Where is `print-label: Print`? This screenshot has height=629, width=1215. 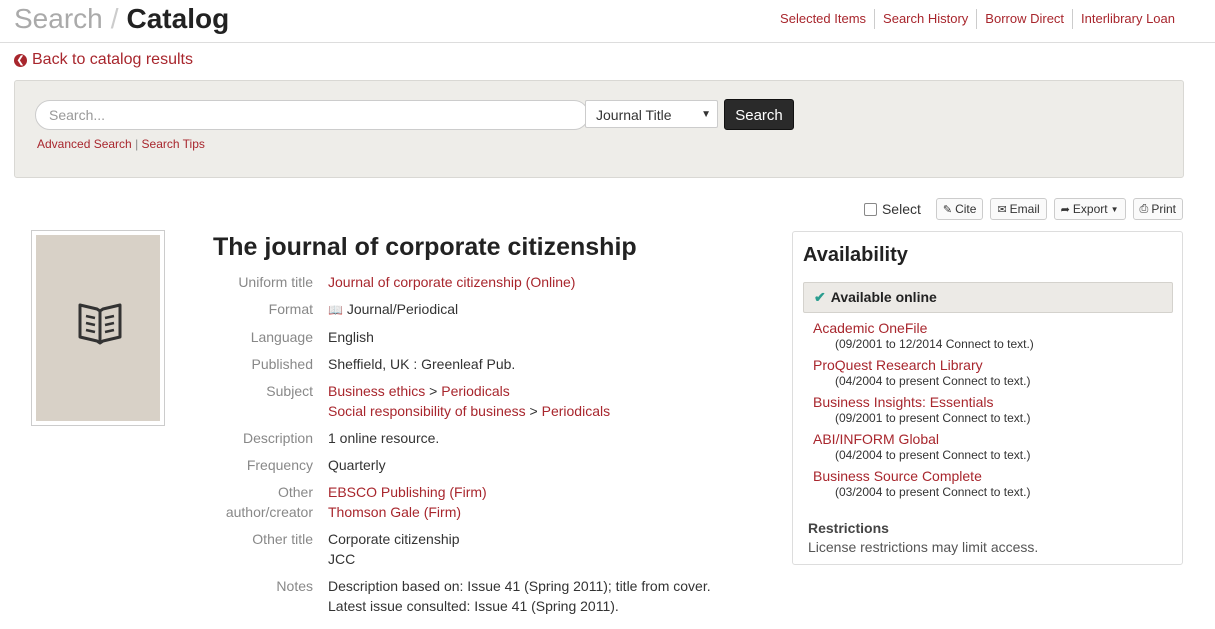
print-label: Print is located at coordinates (1163, 209).